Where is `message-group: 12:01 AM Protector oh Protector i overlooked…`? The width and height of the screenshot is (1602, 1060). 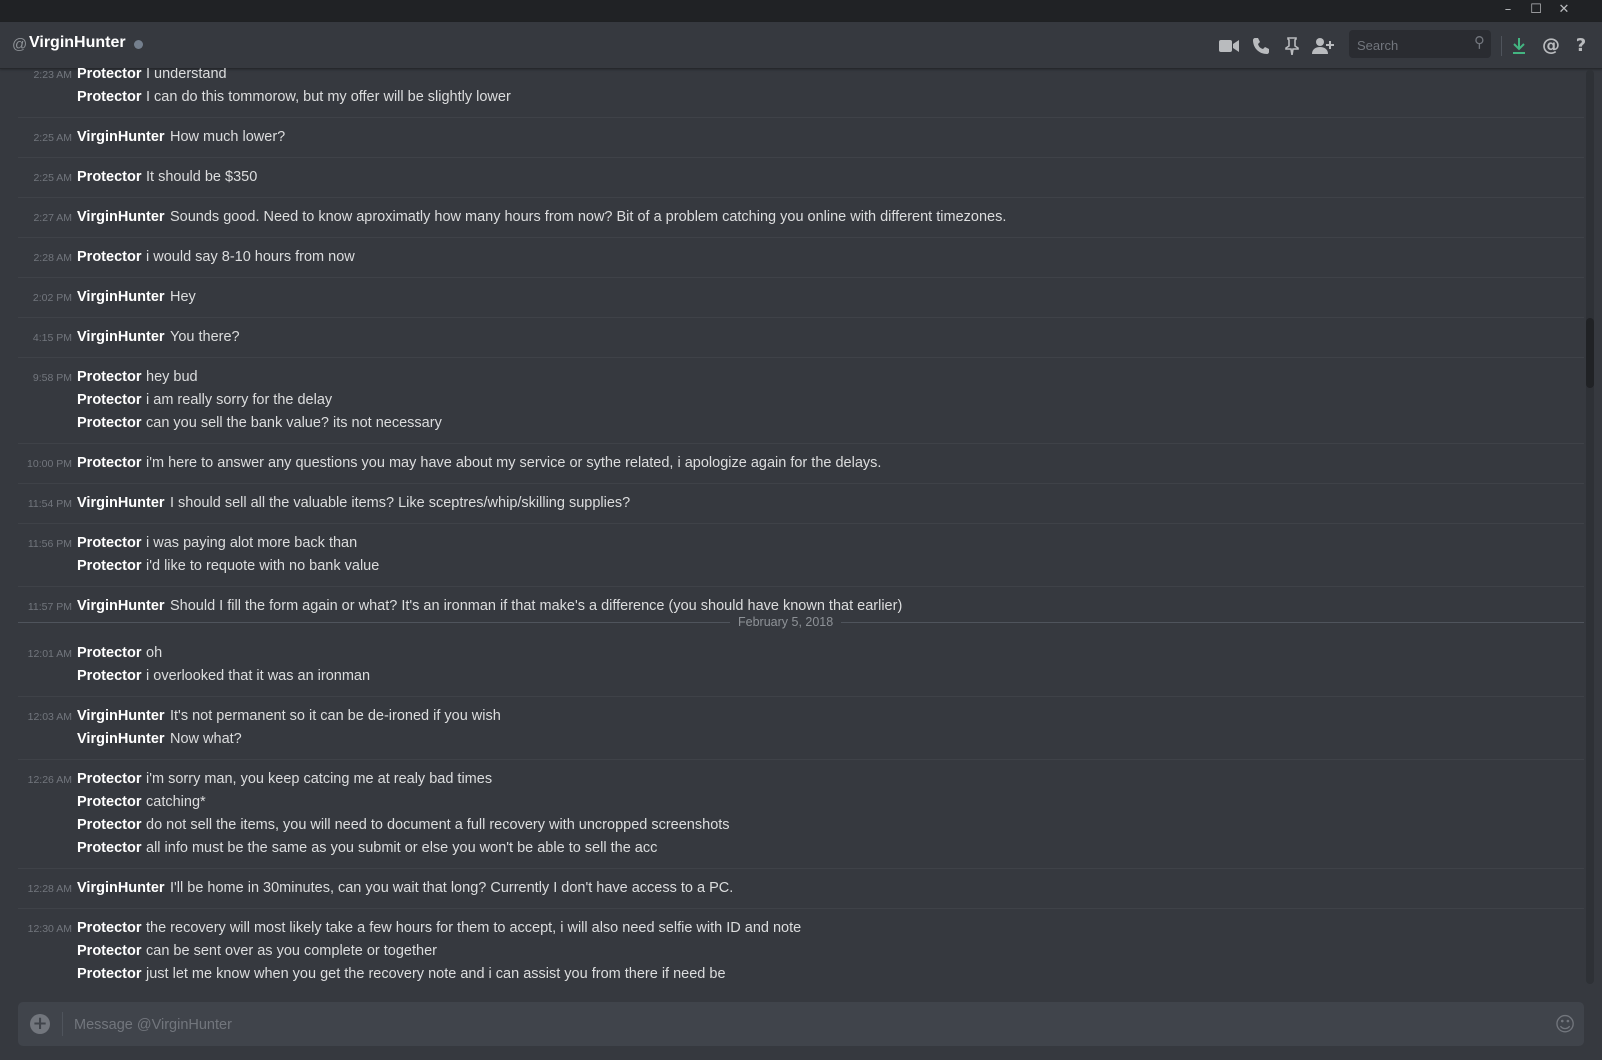
message-group: 12:01 AM Protector oh Protector i overlooked… is located at coordinates (801, 669).